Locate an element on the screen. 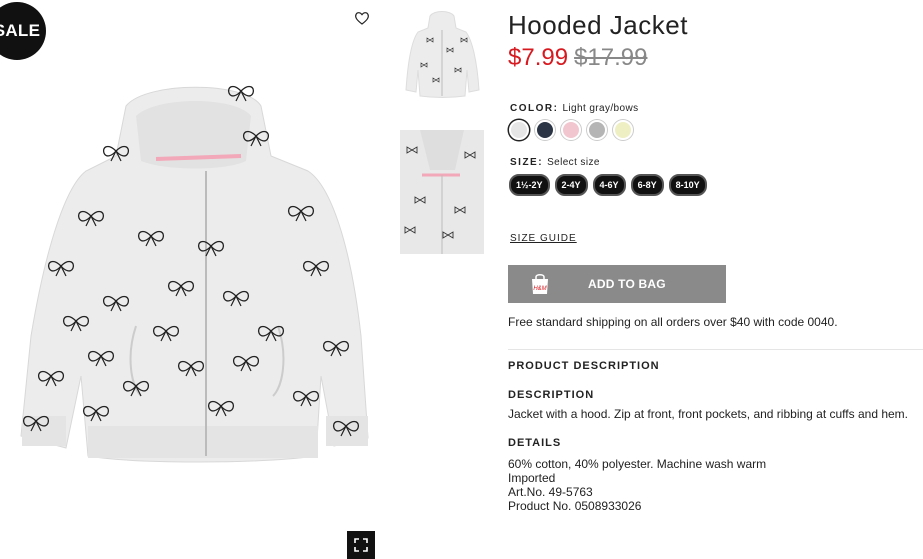 This screenshot has height=559, width=923. size-option: 1½-2Y is located at coordinates (529, 185).